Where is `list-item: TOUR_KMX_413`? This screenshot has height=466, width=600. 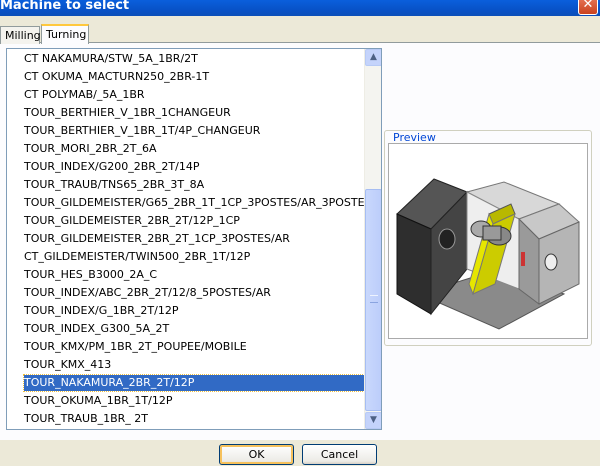 list-item: TOUR_KMX_413 is located at coordinates (194, 365).